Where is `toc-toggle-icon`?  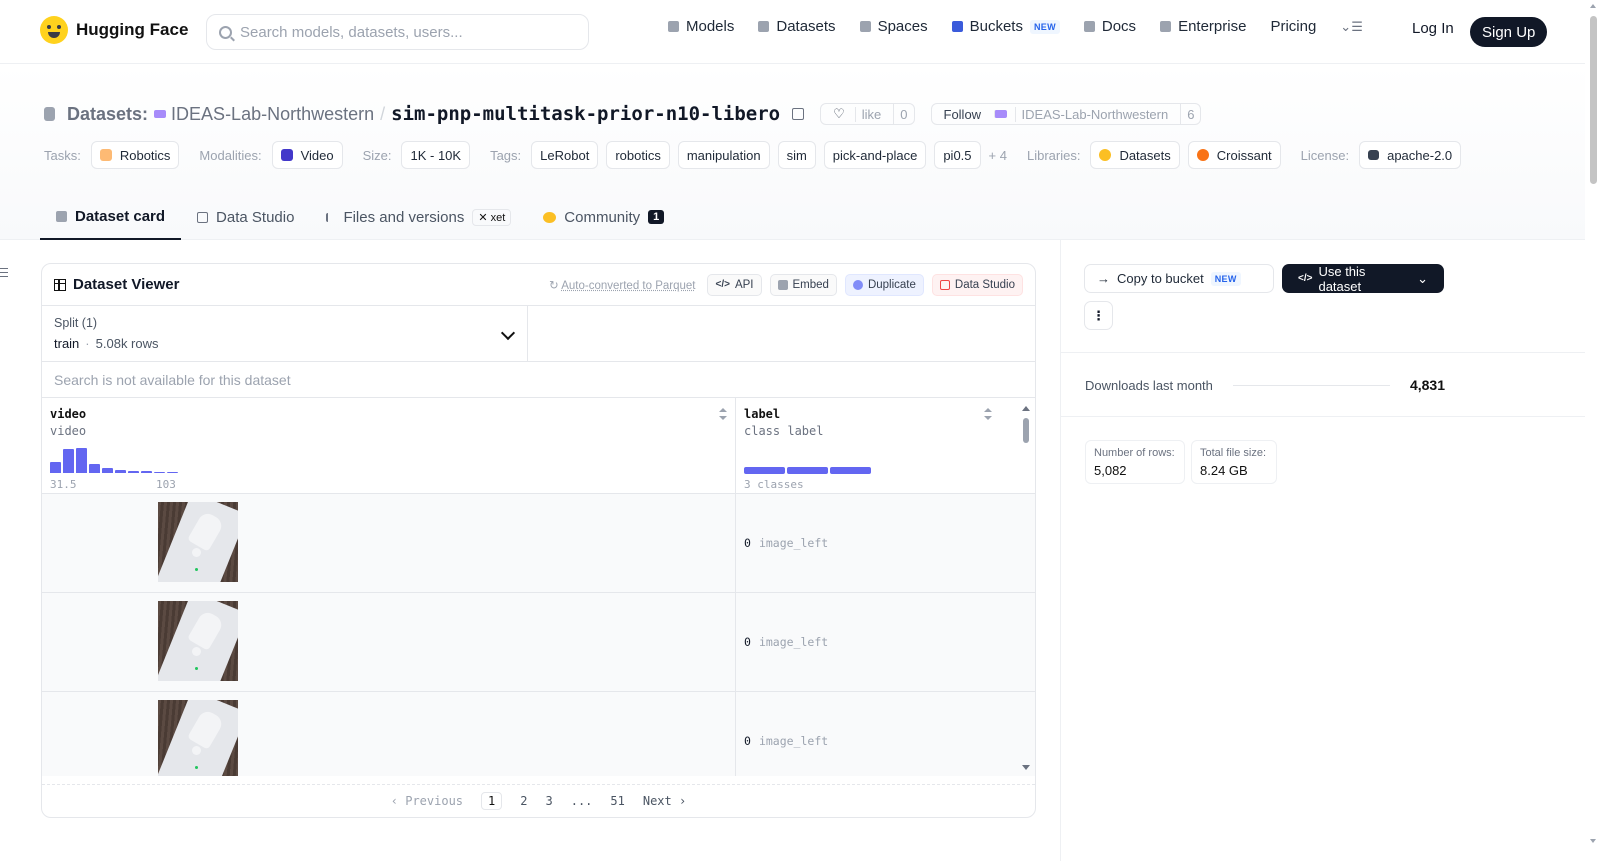 toc-toggle-icon is located at coordinates (4, 272).